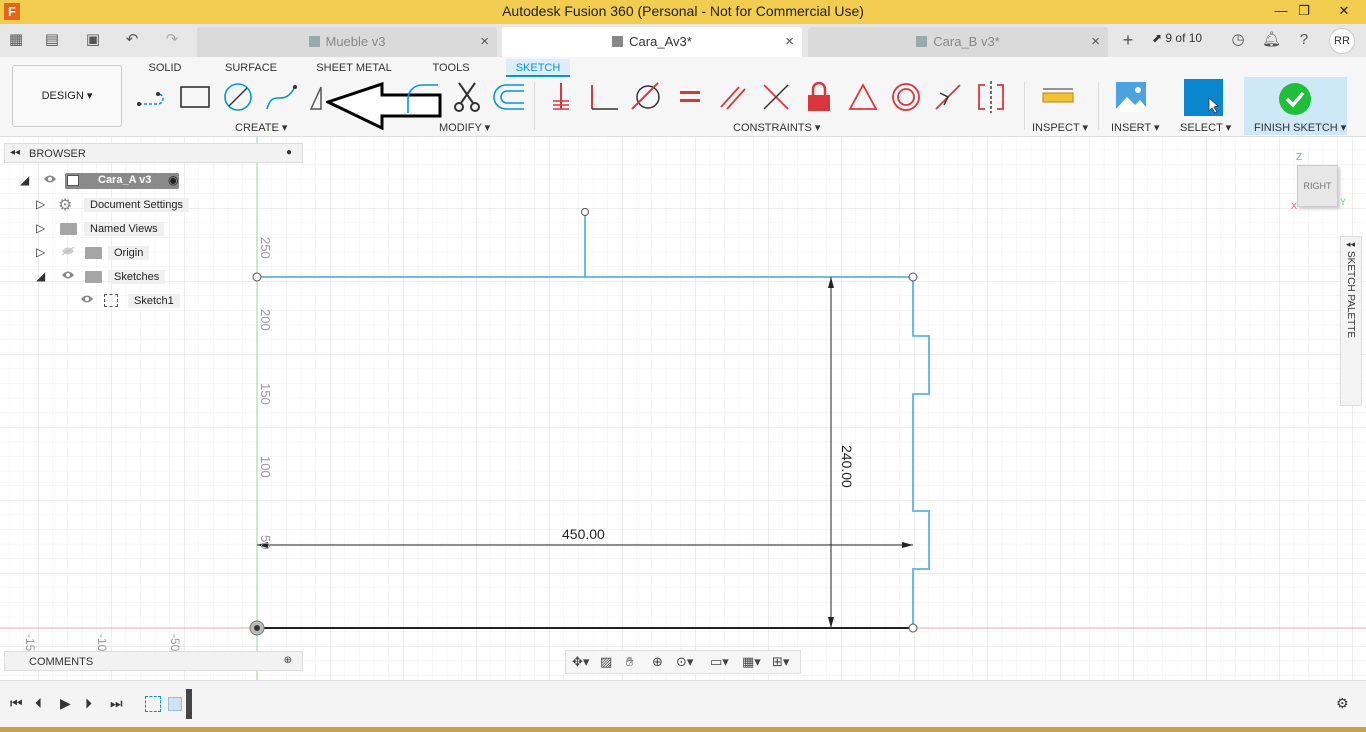  Describe the element at coordinates (1058, 97) in the screenshot. I see `measure-ruler-icon` at that location.